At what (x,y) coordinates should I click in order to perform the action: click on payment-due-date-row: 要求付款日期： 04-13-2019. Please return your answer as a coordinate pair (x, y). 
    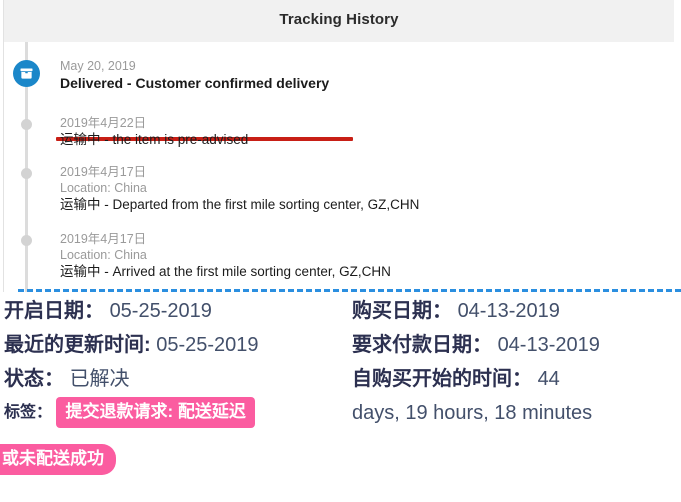
    Looking at the image, I should click on (516, 345).